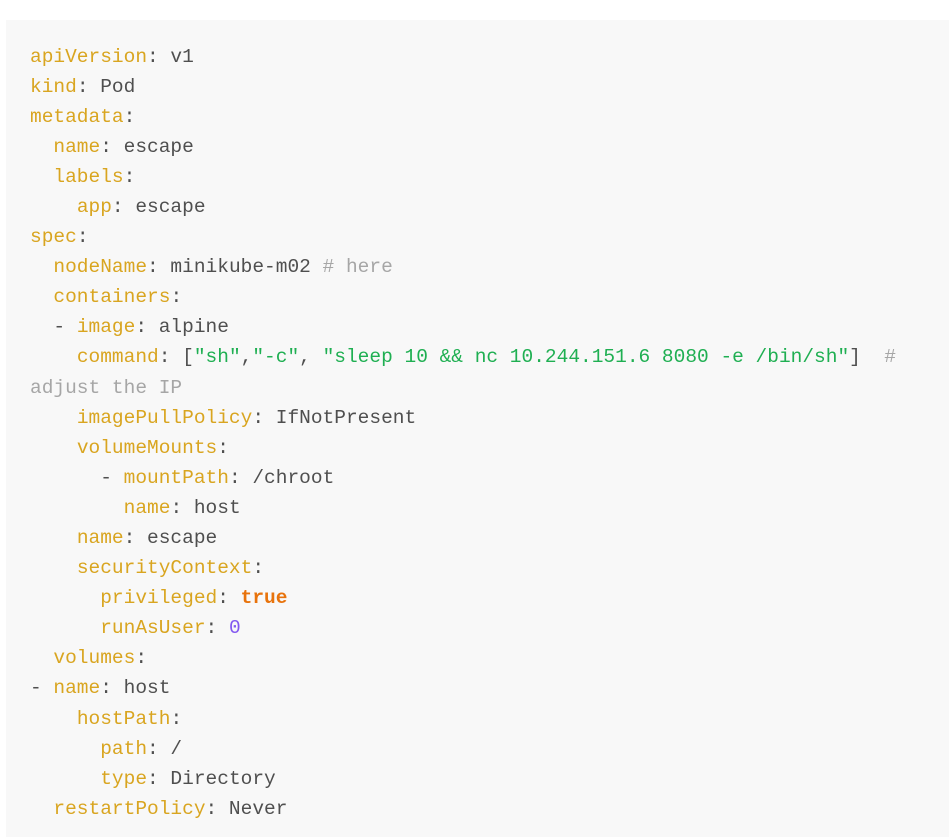 Image resolution: width=949 pixels, height=837 pixels. Describe the element at coordinates (94, 206) in the screenshot. I see `yaml-key: app` at that location.